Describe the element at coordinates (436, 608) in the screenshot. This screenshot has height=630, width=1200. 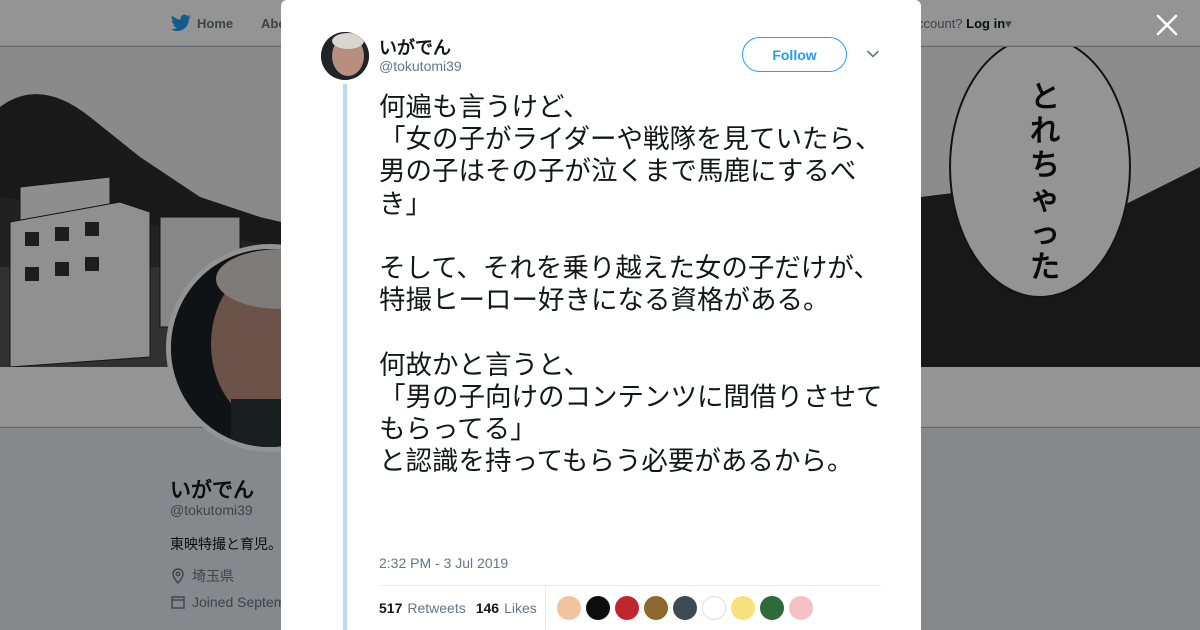
I see `retweets-label: Retweets` at that location.